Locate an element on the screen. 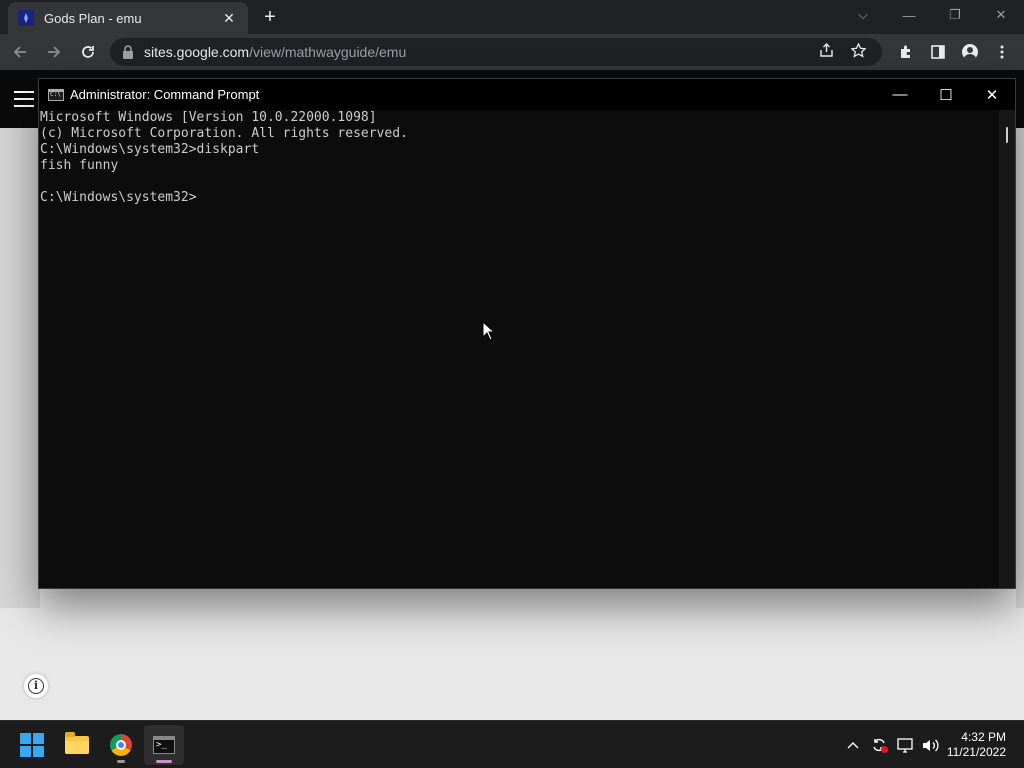 Image resolution: width=1024 pixels, height=768 pixels. cmd-titlebar: Administrator: Command Prompt — ☐ ✕ is located at coordinates (527, 94).